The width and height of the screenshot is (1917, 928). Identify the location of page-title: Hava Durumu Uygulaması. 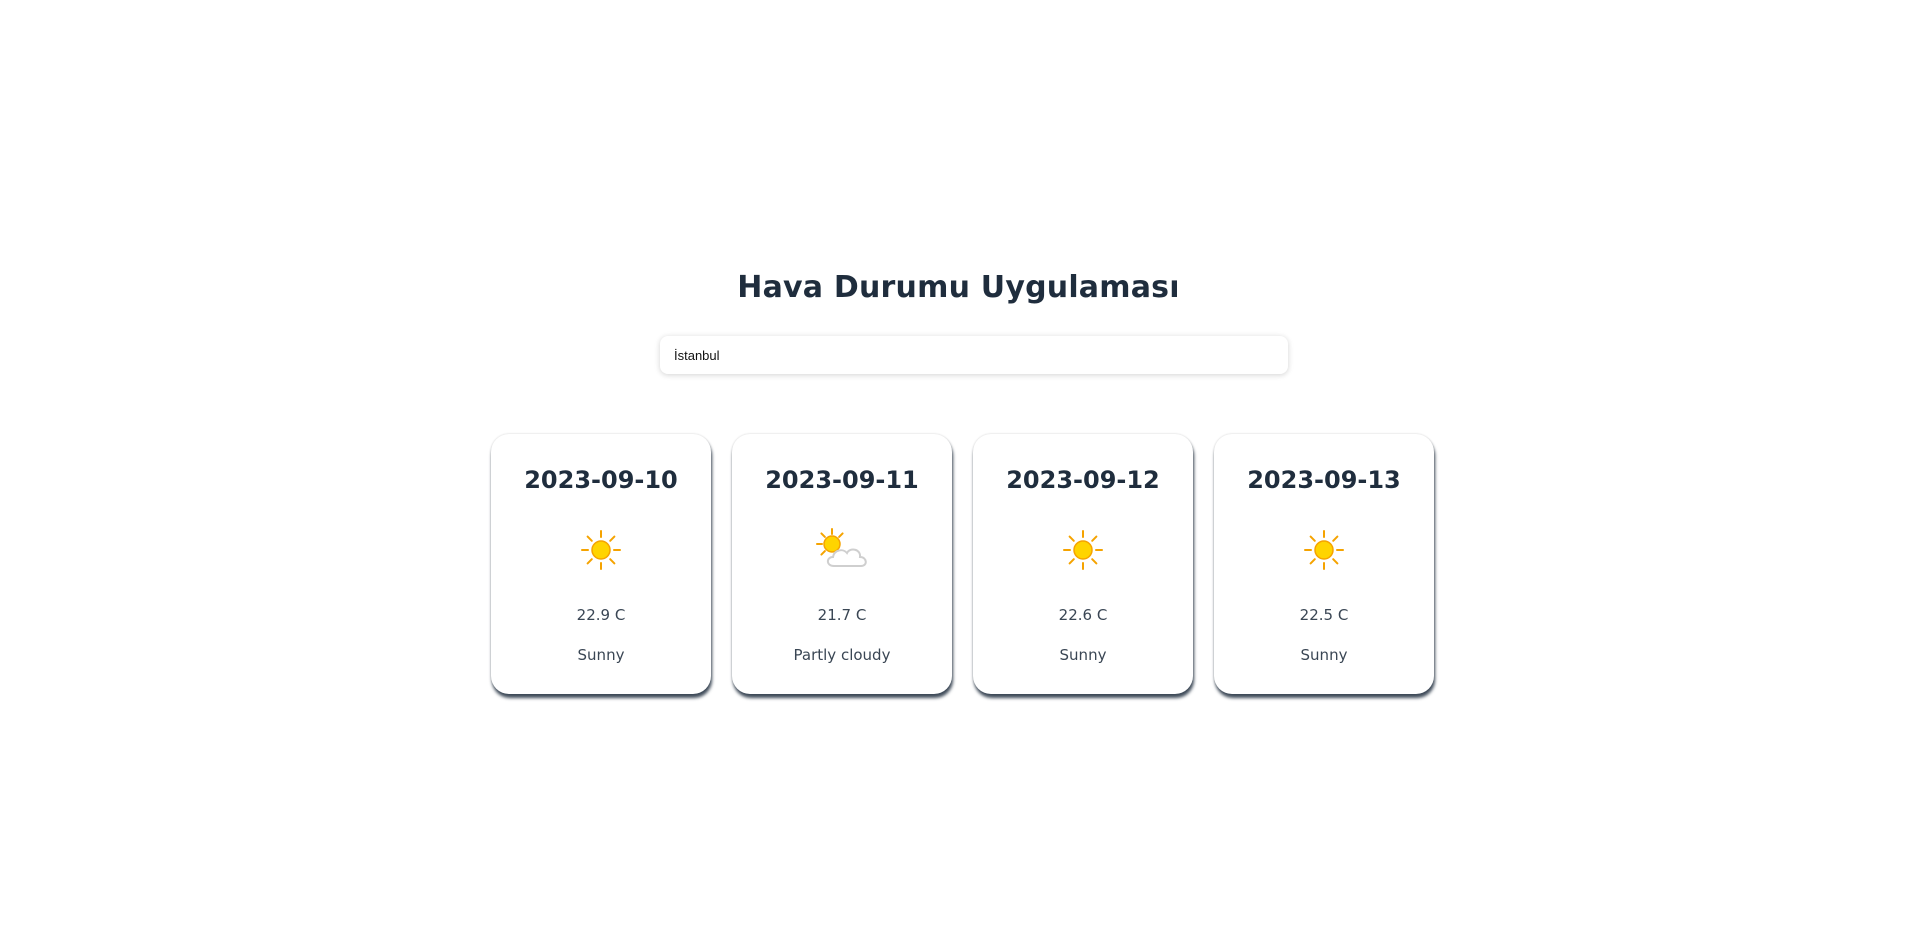
(958, 287).